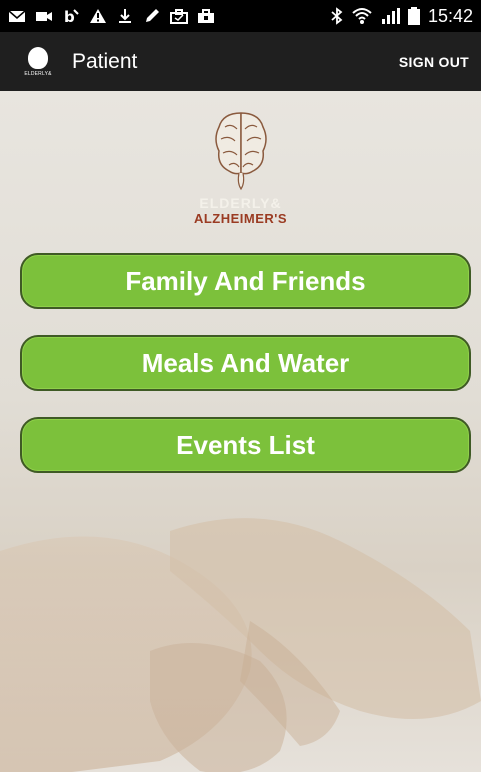 Image resolution: width=481 pixels, height=772 pixels. Describe the element at coordinates (450, 15) in the screenshot. I see `clock: 15:42` at that location.